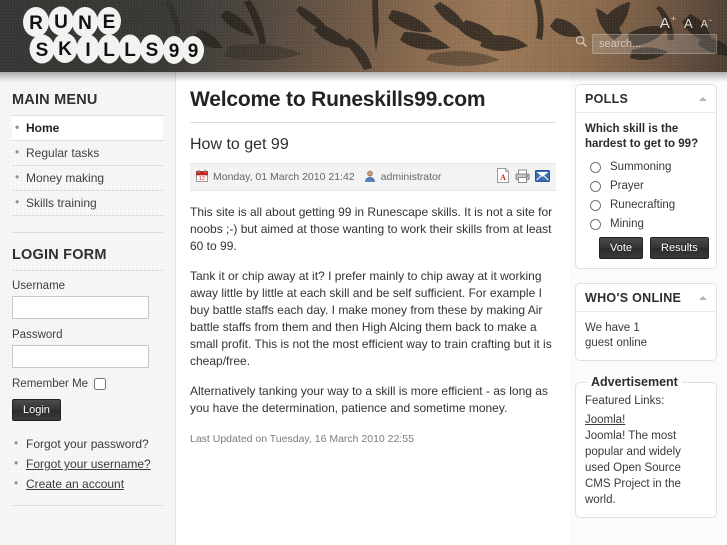 This screenshot has height=545, width=727. What do you see at coordinates (87, 232) in the screenshot?
I see `sidebar-divider` at bounding box center [87, 232].